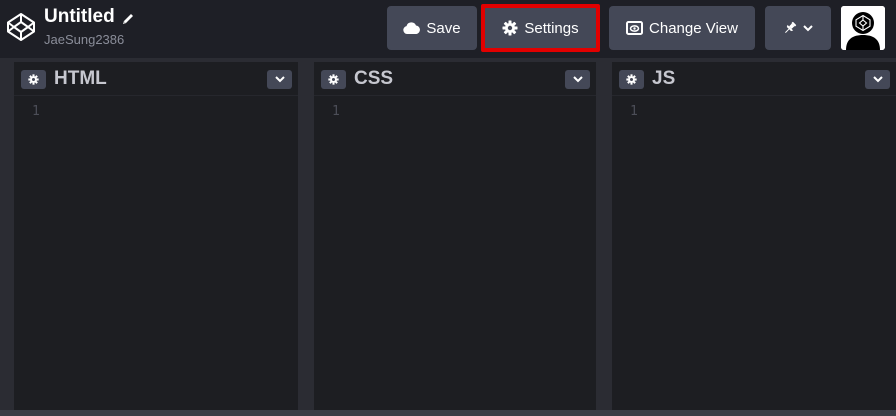 This screenshot has width=896, height=416. Describe the element at coordinates (693, 28) in the screenshot. I see `change-view-button-label: Change View` at that location.